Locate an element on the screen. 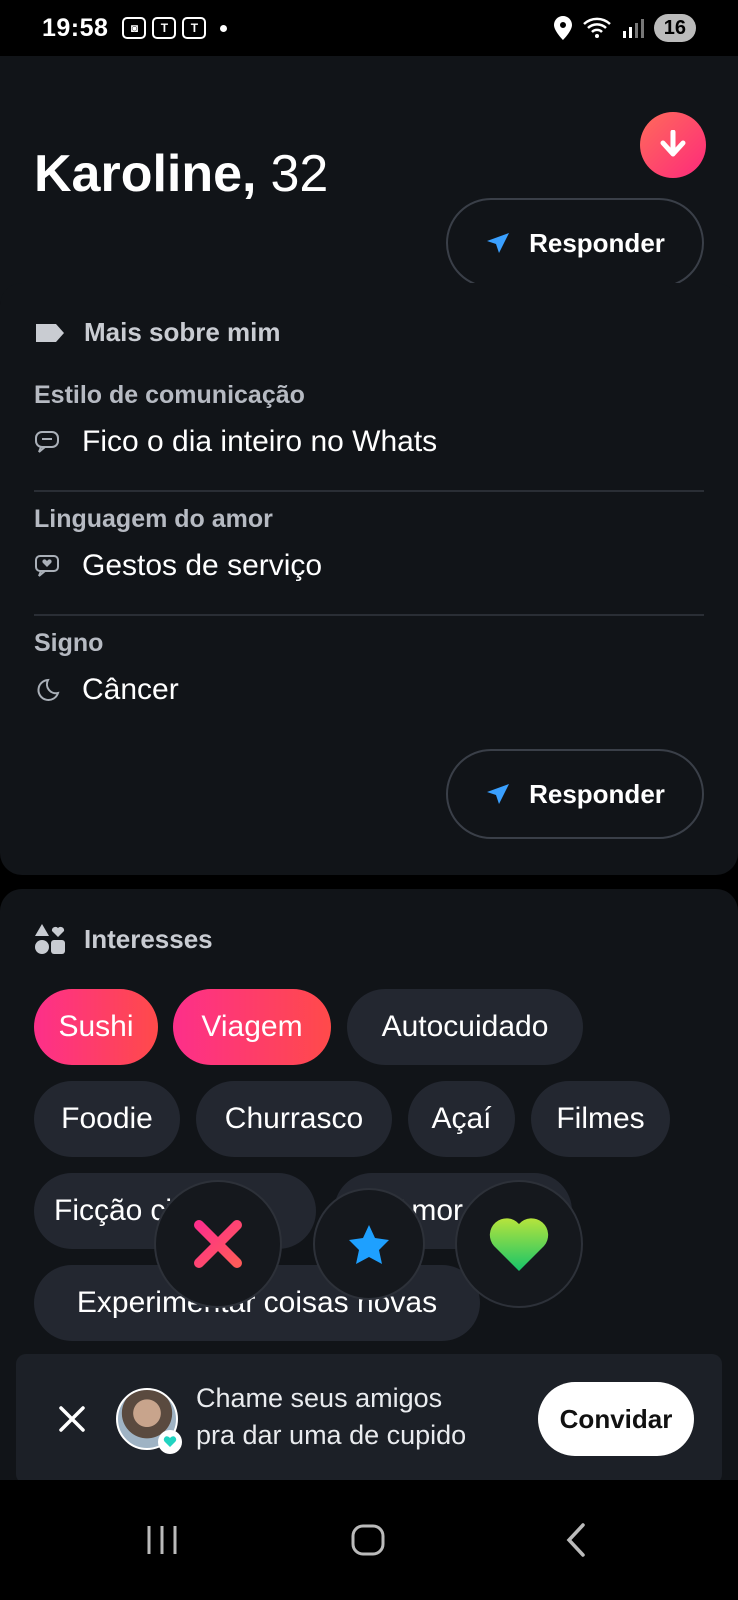  about-header: Mais sobre mim is located at coordinates (157, 332).